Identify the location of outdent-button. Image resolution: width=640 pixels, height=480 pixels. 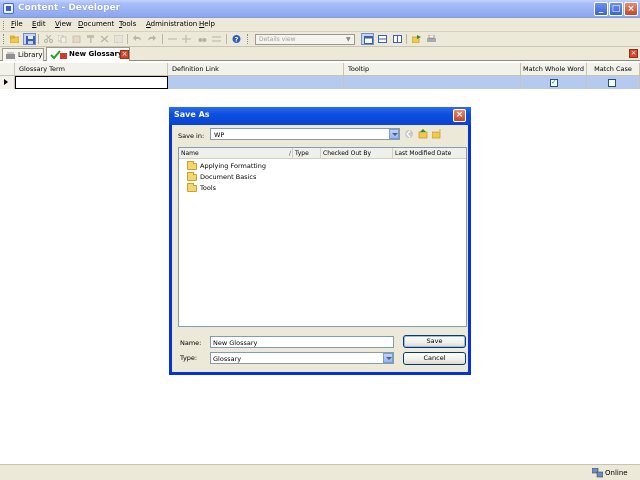
(172, 39).